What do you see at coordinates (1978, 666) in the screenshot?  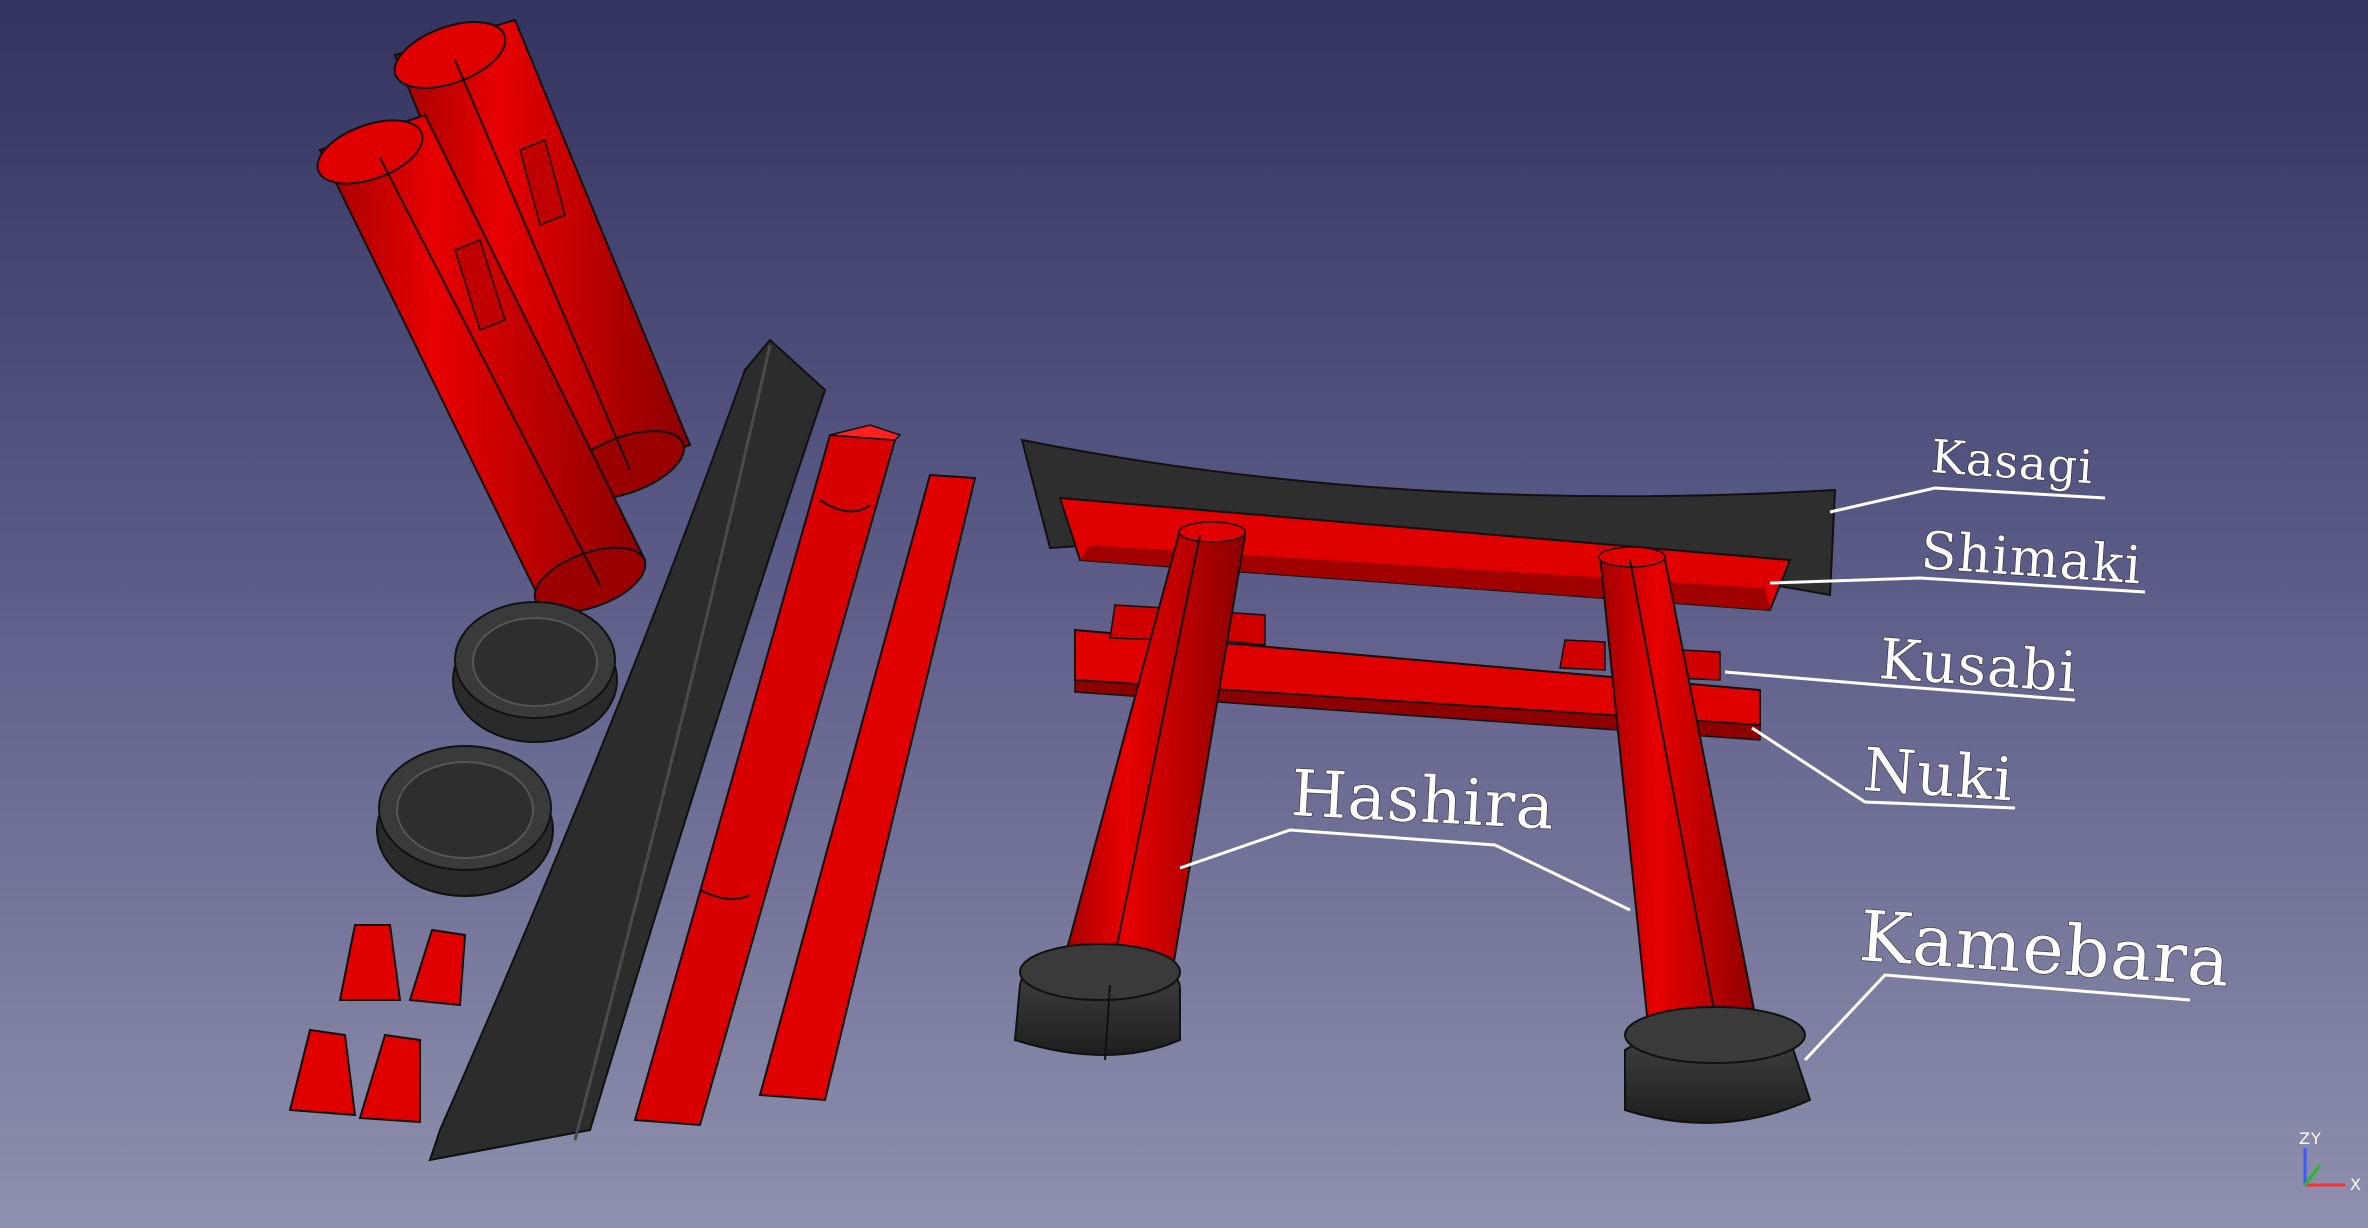 I see `label-kusabi: Kusabi` at bounding box center [1978, 666].